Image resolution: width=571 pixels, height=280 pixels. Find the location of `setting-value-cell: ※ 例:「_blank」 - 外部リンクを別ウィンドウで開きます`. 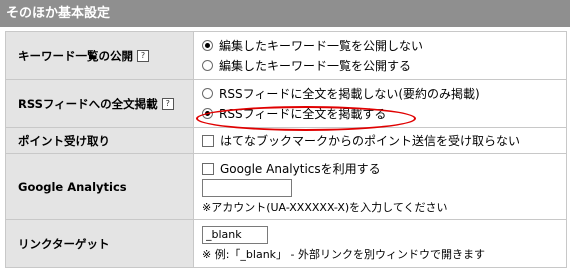

setting-value-cell: ※ 例:「_blank」 - 外部リンクを別ウィンドウで開きます is located at coordinates (380, 243).